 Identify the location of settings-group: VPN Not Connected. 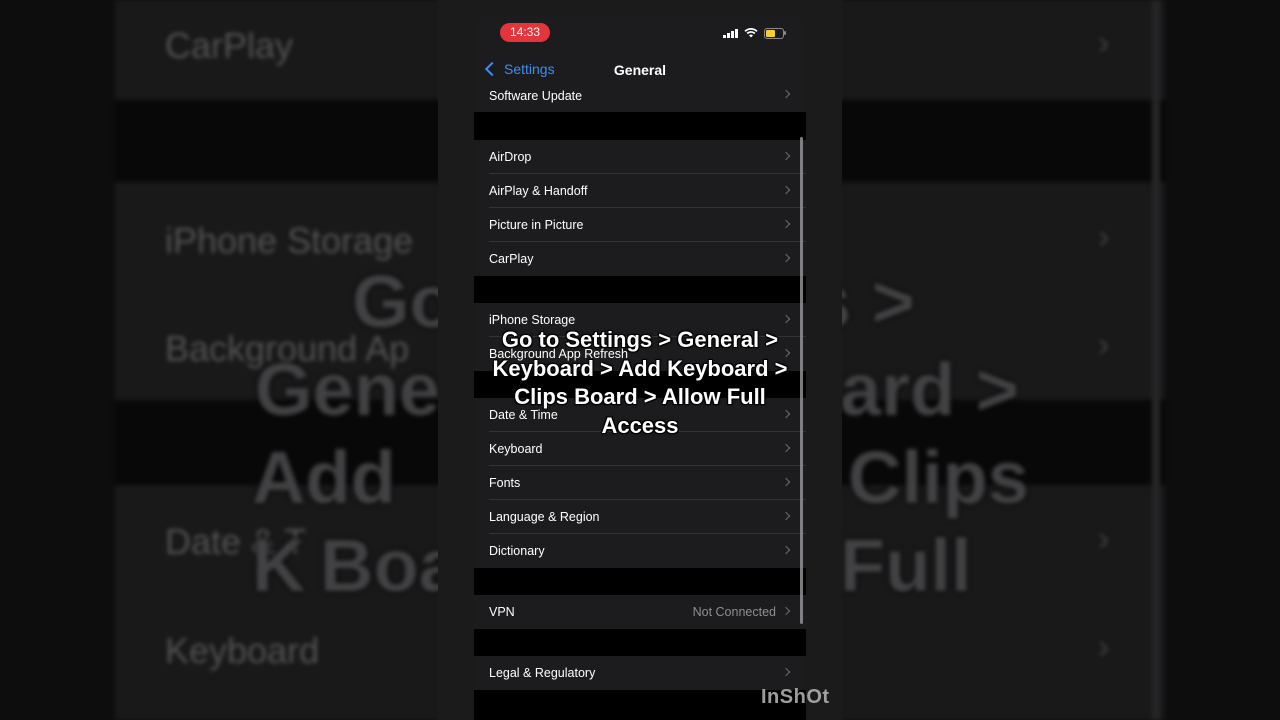
(640, 612).